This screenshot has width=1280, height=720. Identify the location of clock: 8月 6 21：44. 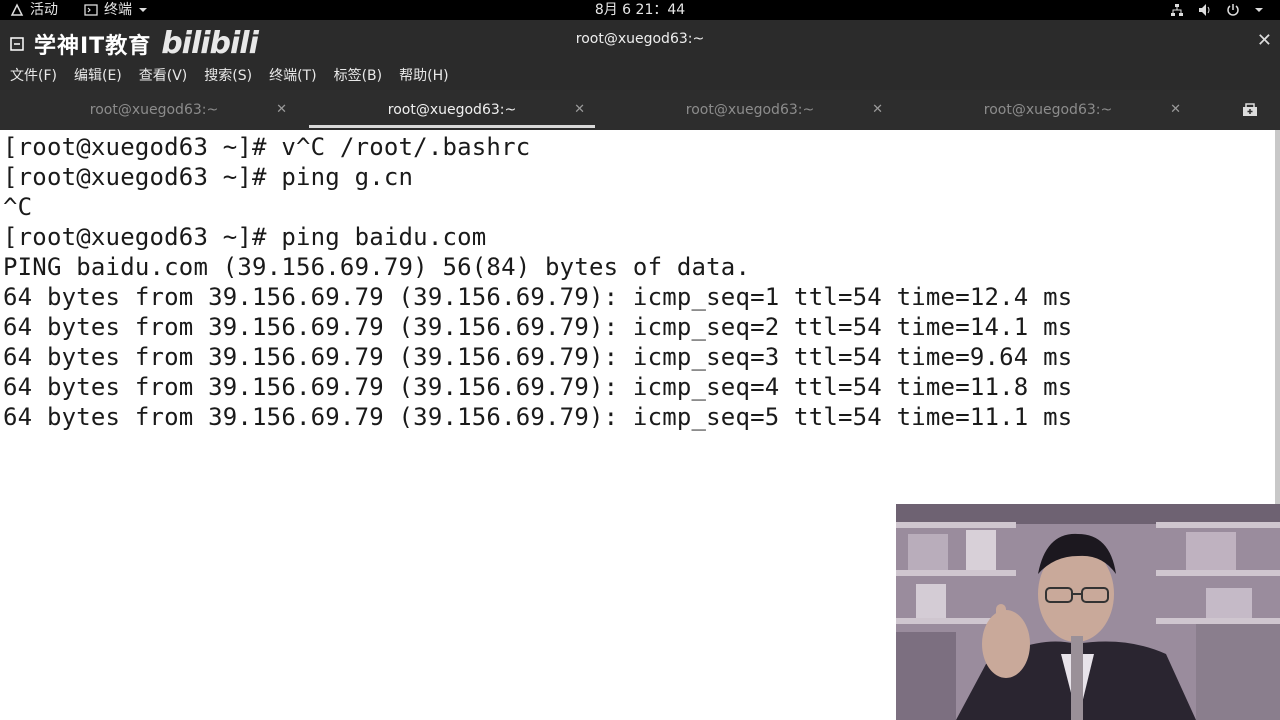
(640, 10).